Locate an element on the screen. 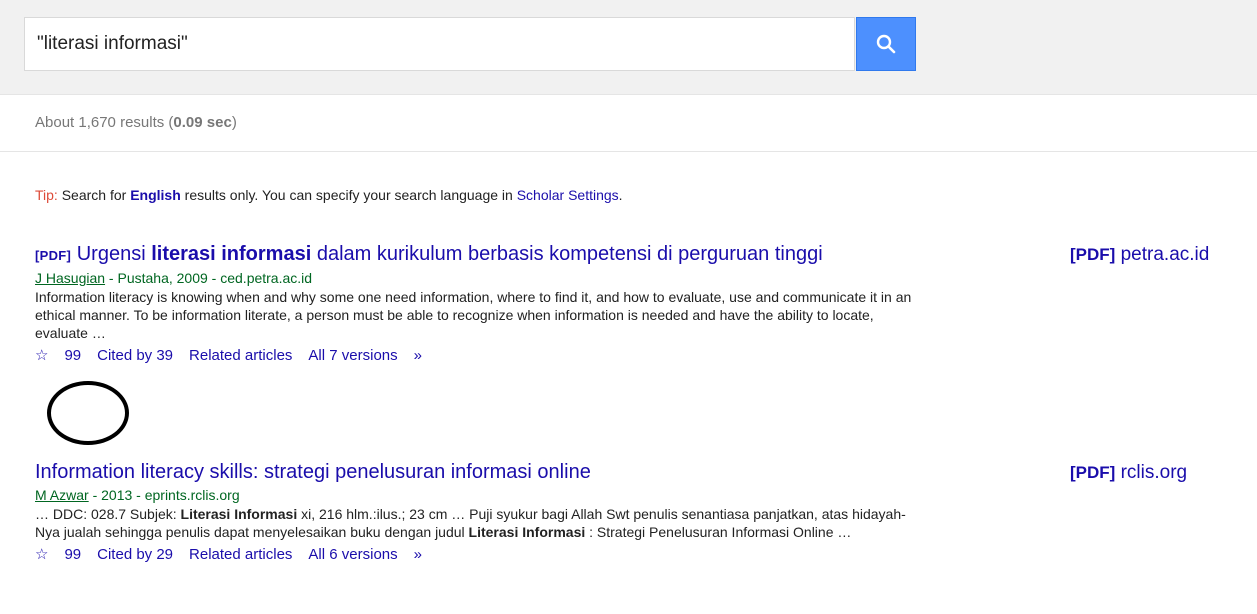 Image resolution: width=1257 pixels, height=614 pixels. side-pdf-link: [PDF] petra.ac.id is located at coordinates (1139, 255).